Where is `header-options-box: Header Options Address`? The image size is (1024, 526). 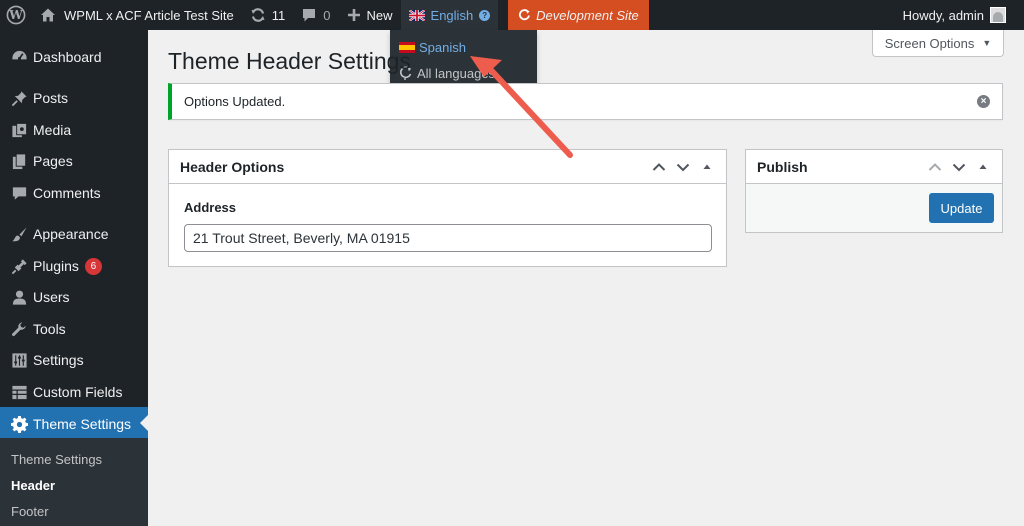
header-options-box: Header Options Address is located at coordinates (447, 208).